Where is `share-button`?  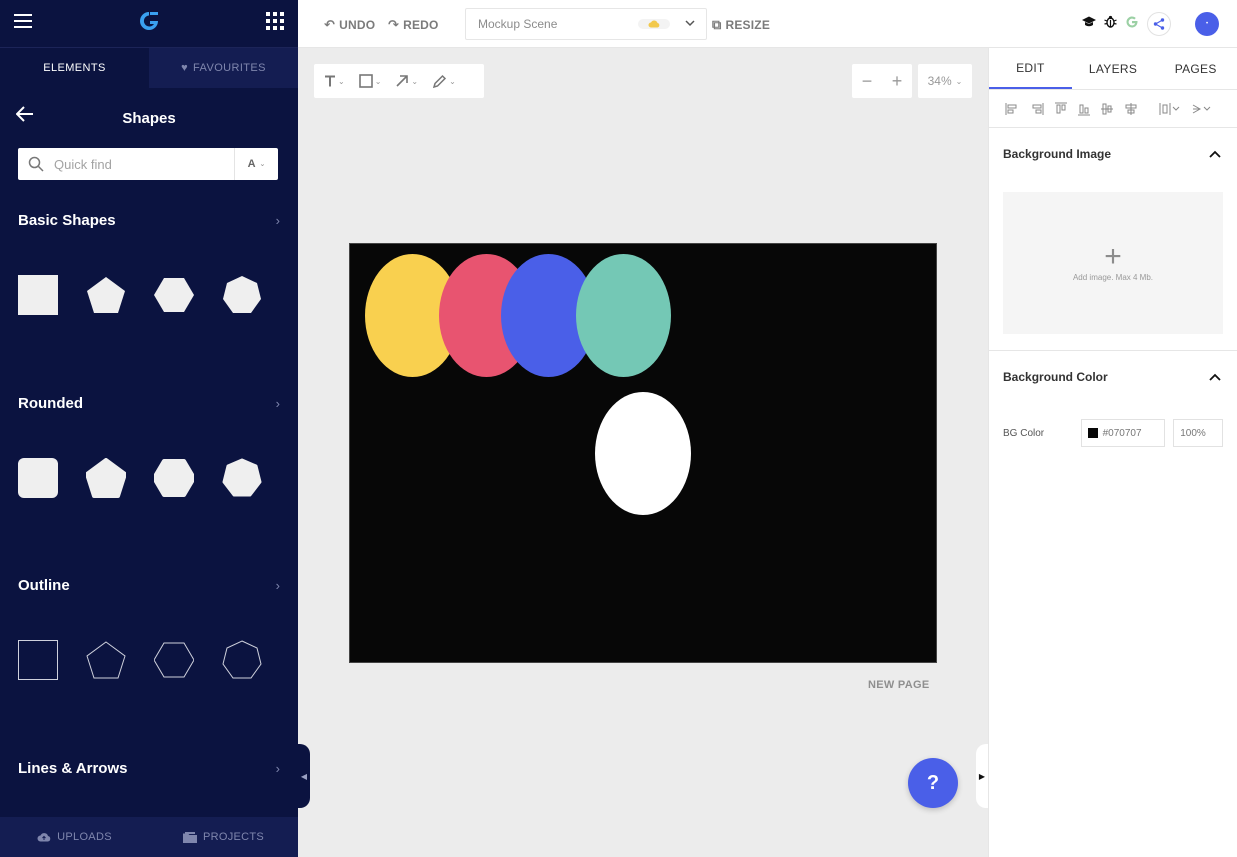
share-button is located at coordinates (1159, 24).